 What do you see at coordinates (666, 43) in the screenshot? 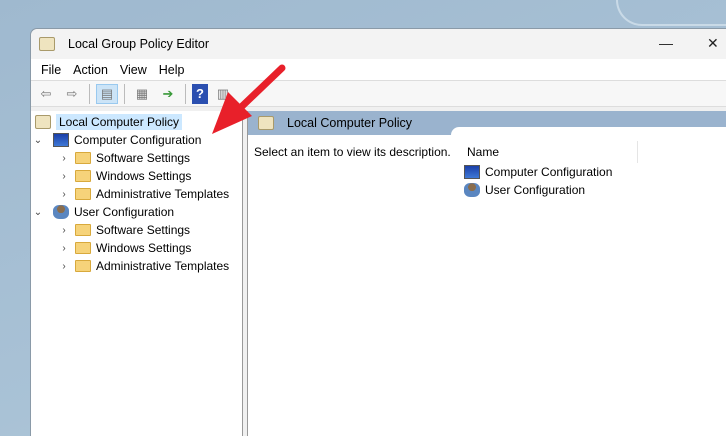
I see `minimize-button: —` at bounding box center [666, 43].